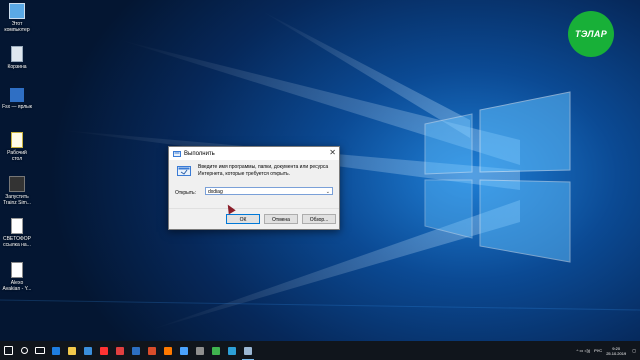  I want to click on yandex-browser-icon-glyph, so click(104, 350).